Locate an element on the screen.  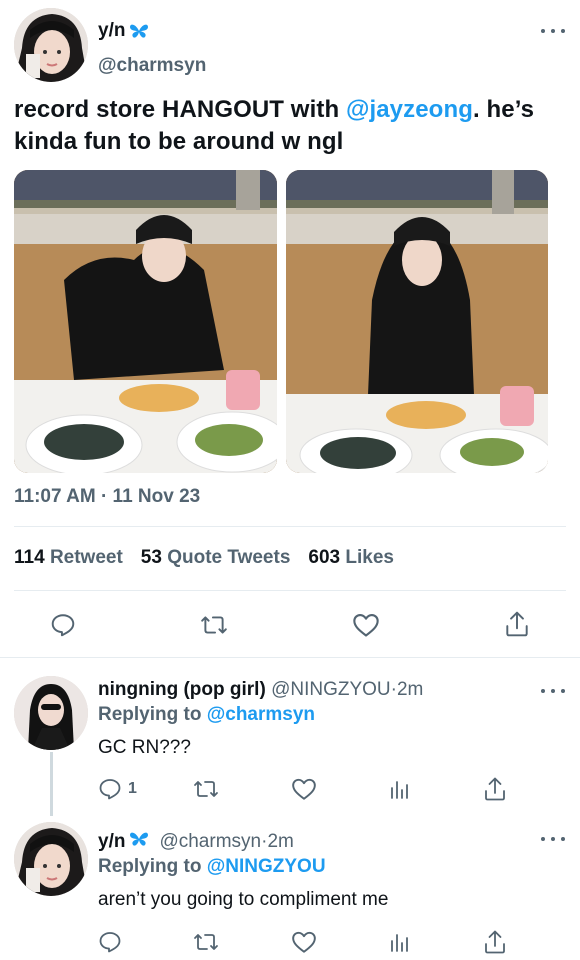
mention-link: @jayzeong is located at coordinates (409, 109).